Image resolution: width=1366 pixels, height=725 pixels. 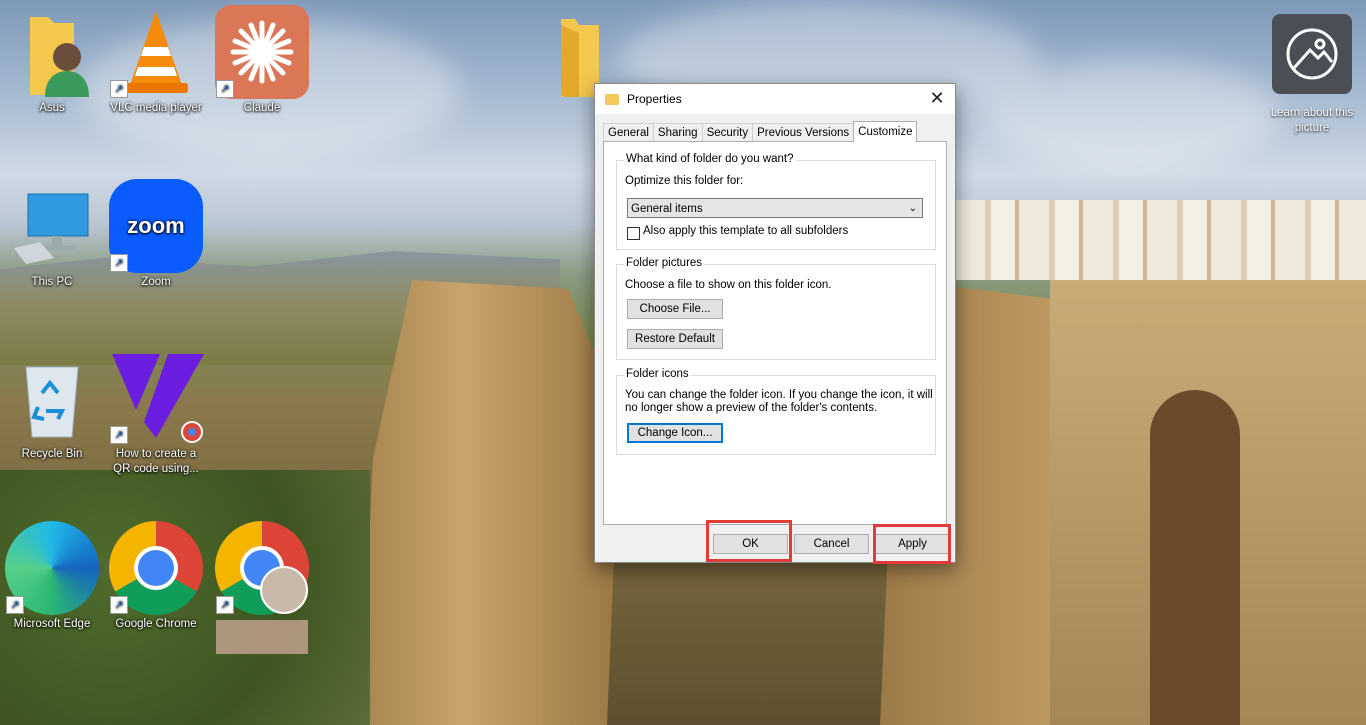 I want to click on vlc-cone-icon: ↗, so click(x=156, y=52).